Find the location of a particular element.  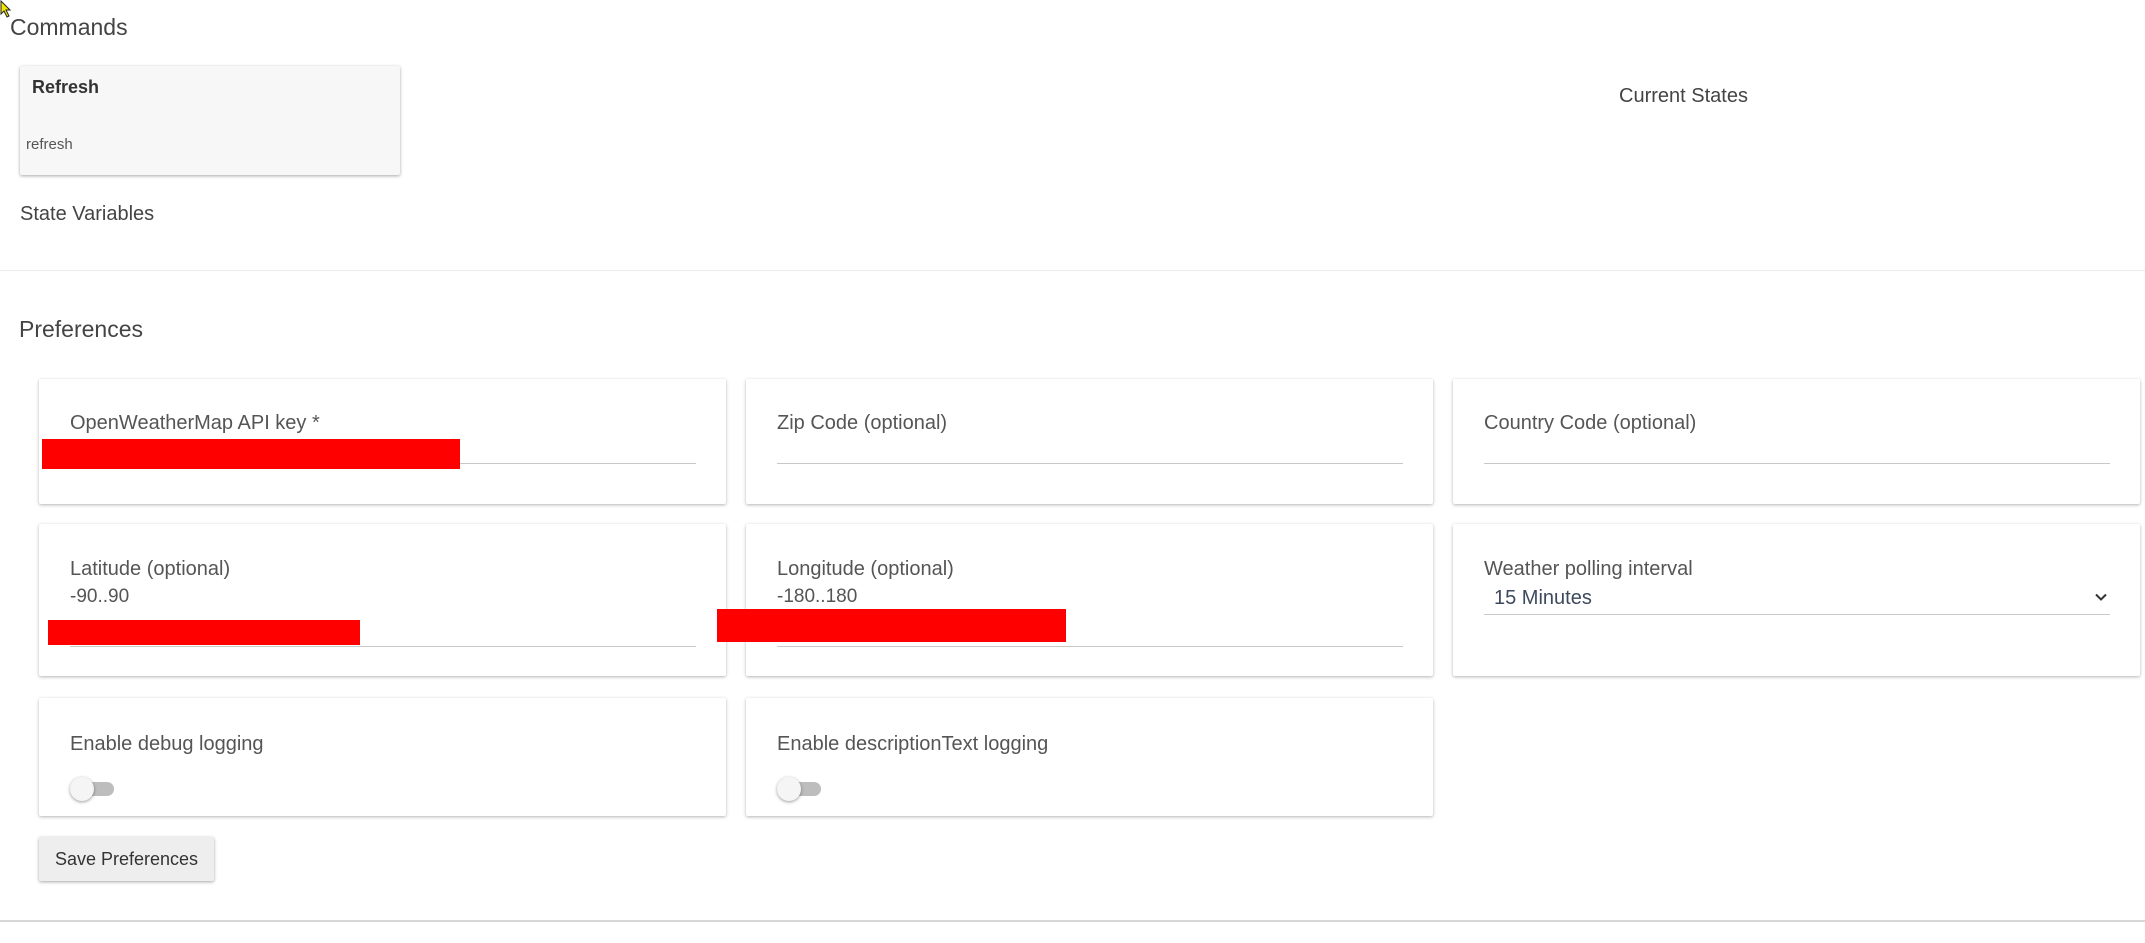

latitude-label: Latitude (optional) is located at coordinates (150, 569).